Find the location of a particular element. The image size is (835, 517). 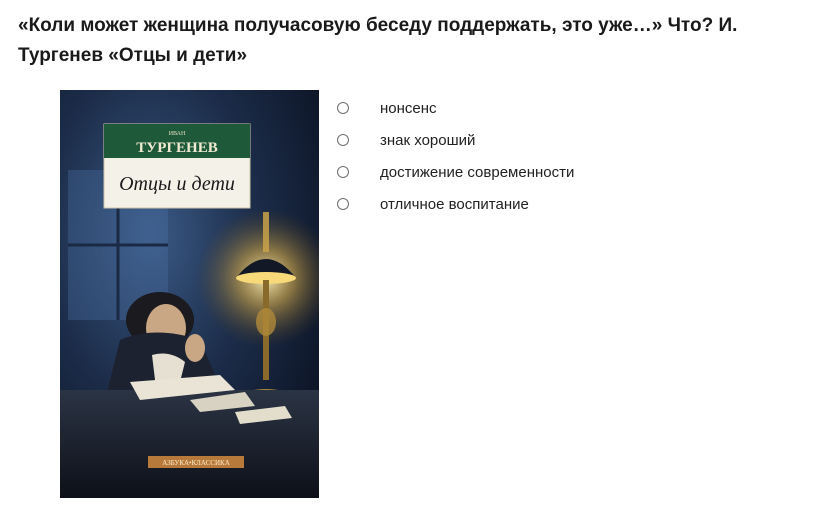

answer-option-label: нонсенс is located at coordinates (408, 108).